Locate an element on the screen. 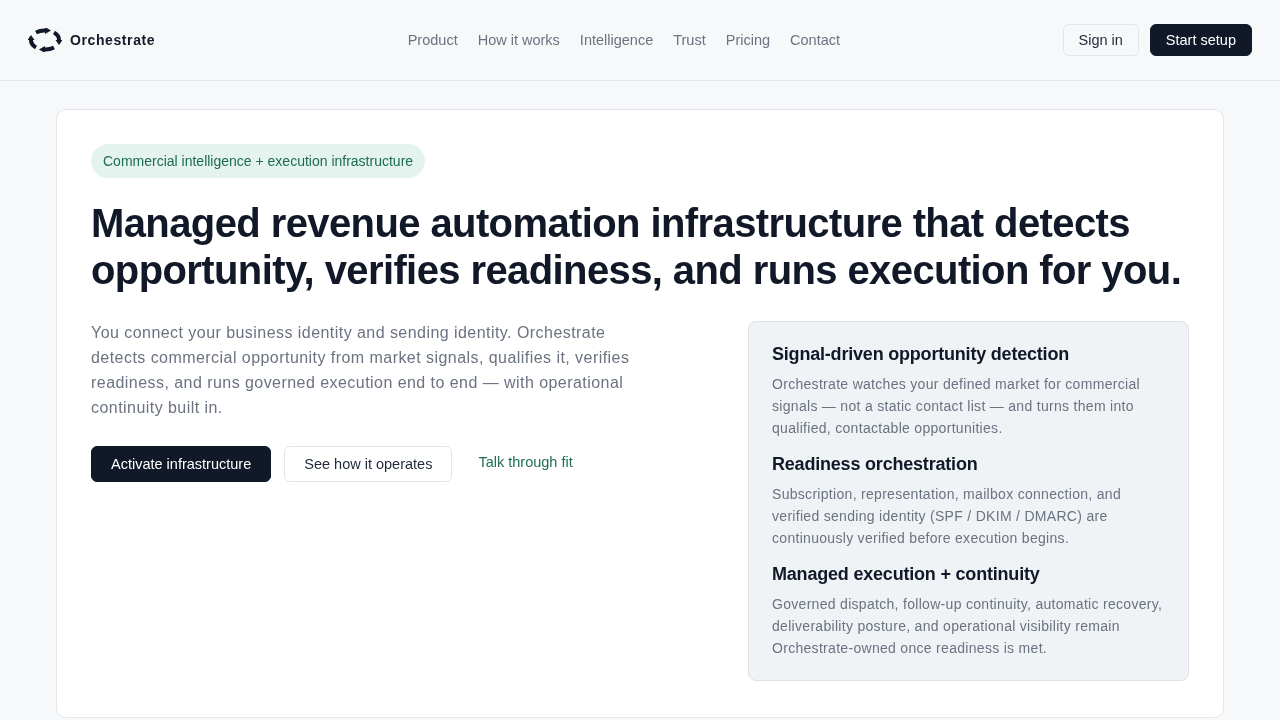 The image size is (1280, 720). start-setup-button: Start setup is located at coordinates (1200, 40).